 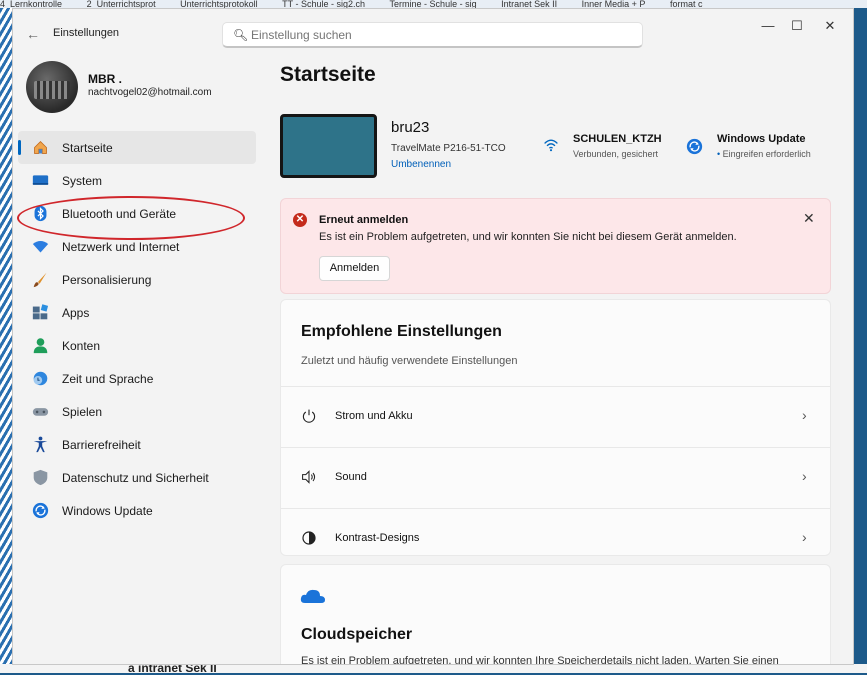 What do you see at coordinates (377, 538) in the screenshot?
I see `recommended-row-label: Kontrast-Designs` at bounding box center [377, 538].